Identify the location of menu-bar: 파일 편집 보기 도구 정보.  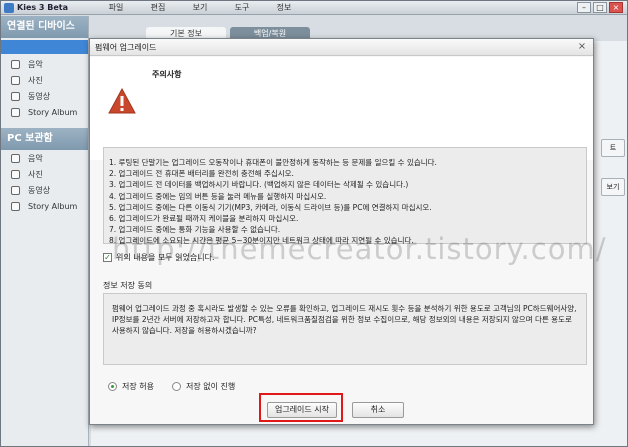
(200, 7).